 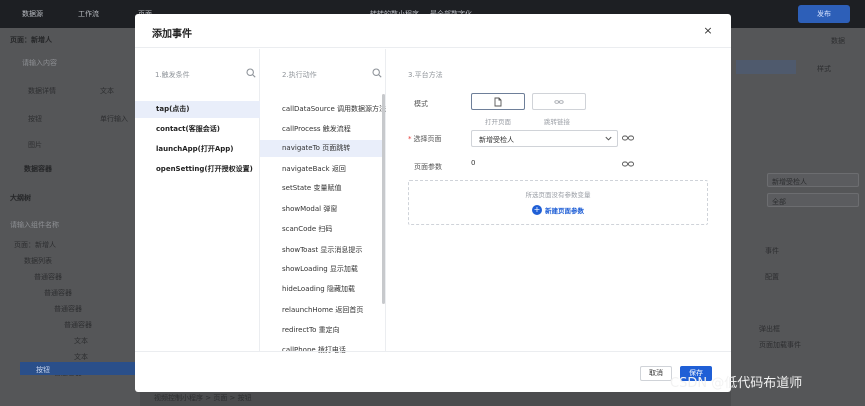 I want to click on outline-search-input: 请输入组件名称, so click(x=34, y=225).